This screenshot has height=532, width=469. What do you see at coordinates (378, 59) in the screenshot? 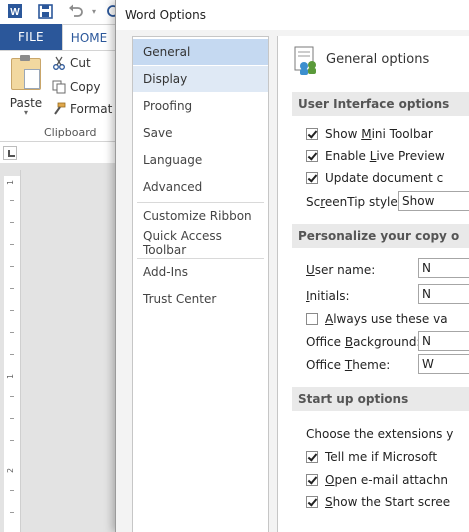
I see `general-options-heading: General options` at bounding box center [378, 59].